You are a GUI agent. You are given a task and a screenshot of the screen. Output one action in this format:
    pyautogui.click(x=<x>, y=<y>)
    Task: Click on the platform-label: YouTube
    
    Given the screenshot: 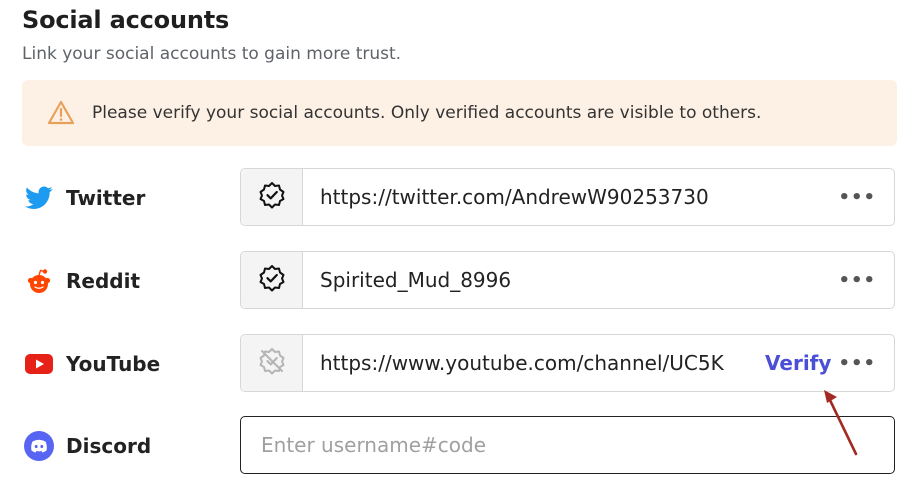 What is the action you would take?
    pyautogui.click(x=113, y=364)
    